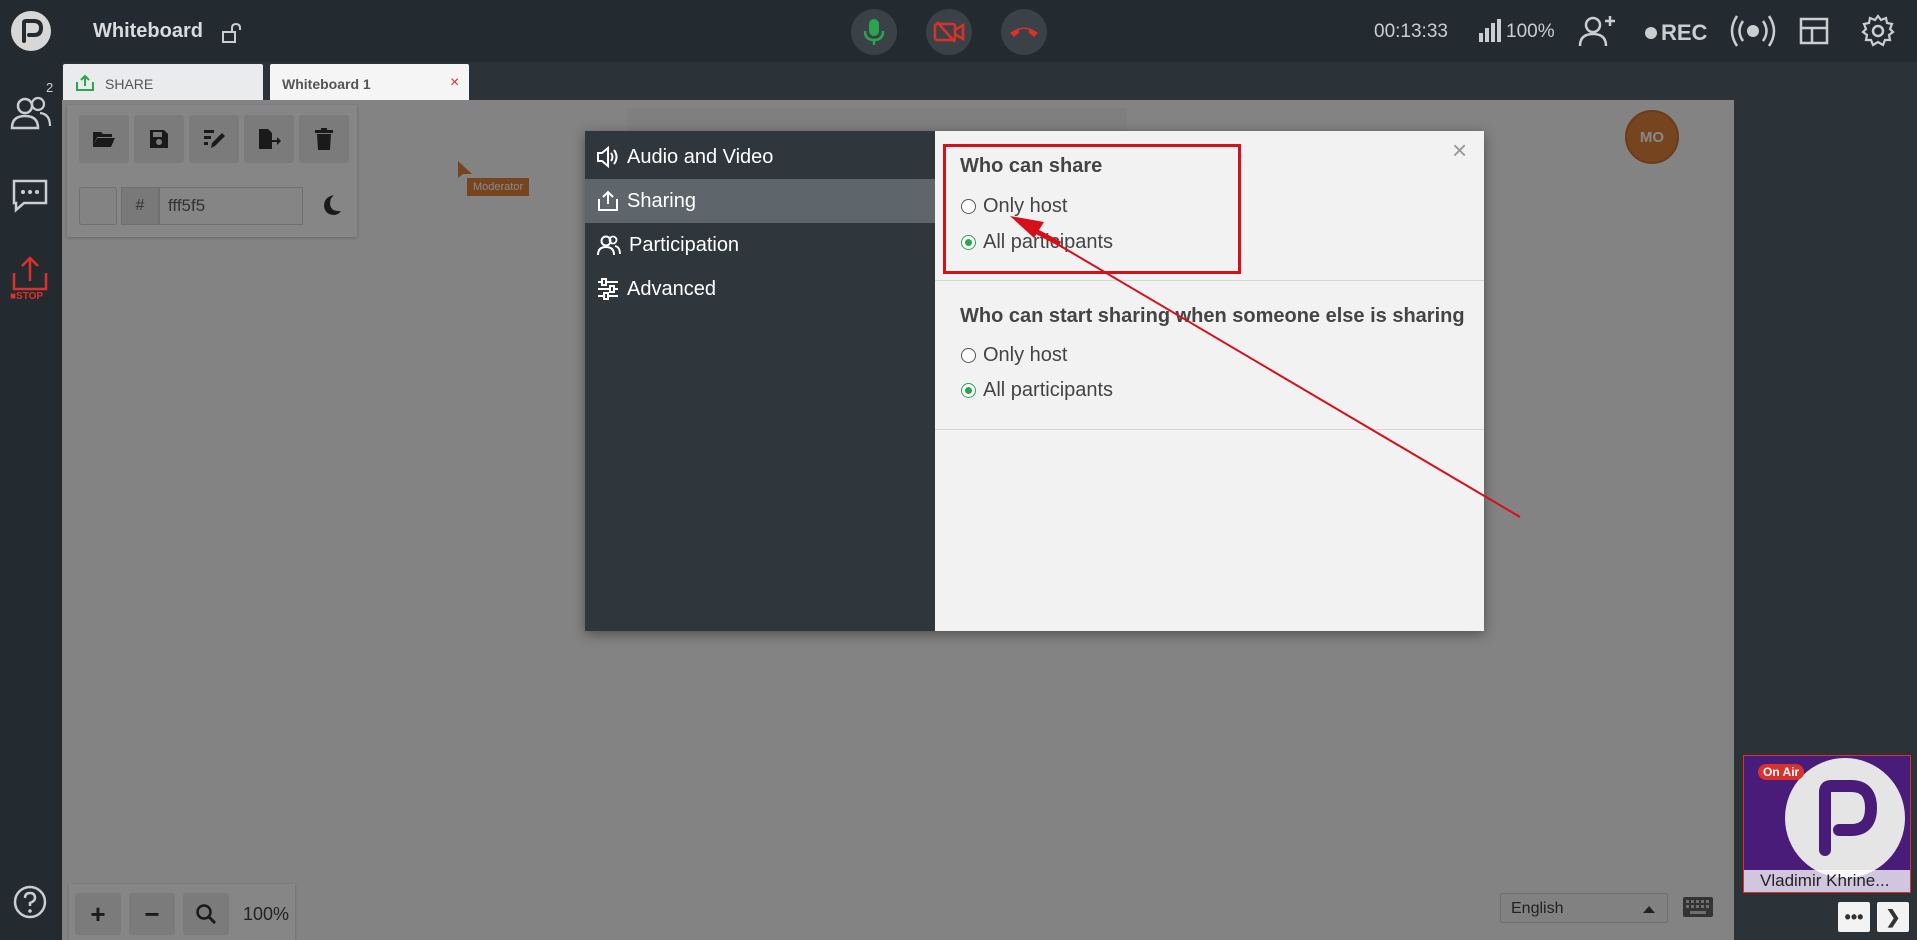 The height and width of the screenshot is (940, 1917). I want to click on radio-button, so click(968, 355).